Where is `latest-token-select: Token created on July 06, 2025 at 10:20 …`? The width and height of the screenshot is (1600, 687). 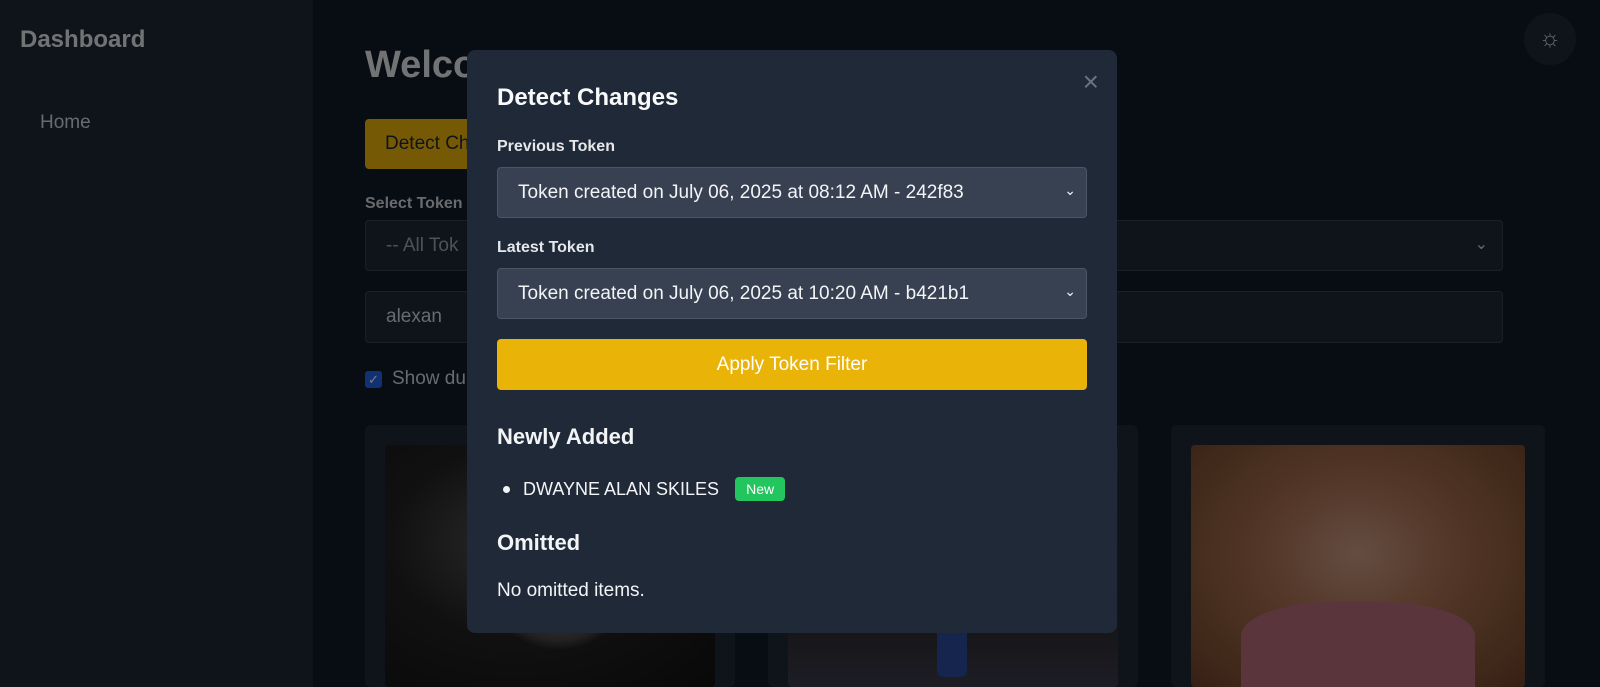 latest-token-select: Token created on July 06, 2025 at 10:20 … is located at coordinates (792, 293).